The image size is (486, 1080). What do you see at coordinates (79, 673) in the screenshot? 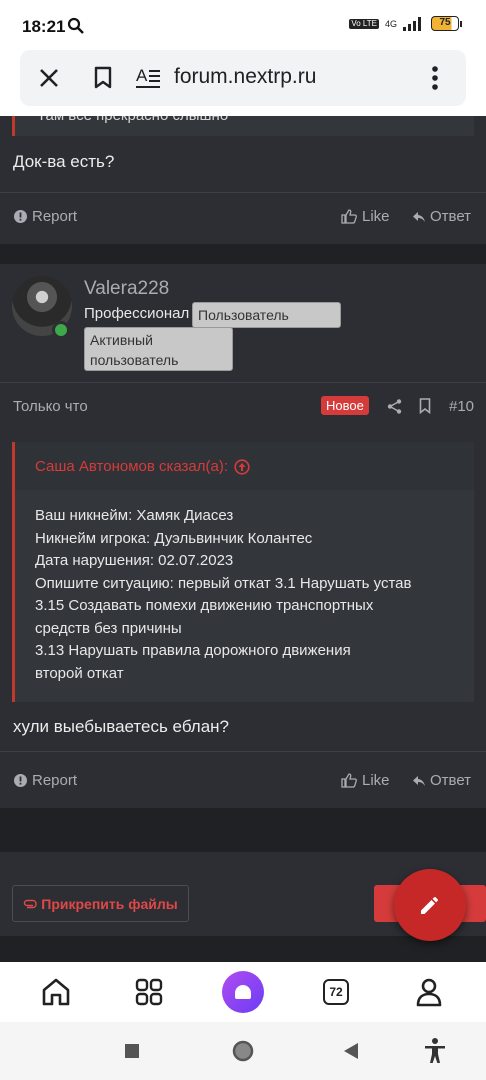
I see `quote-line: второй откат` at bounding box center [79, 673].